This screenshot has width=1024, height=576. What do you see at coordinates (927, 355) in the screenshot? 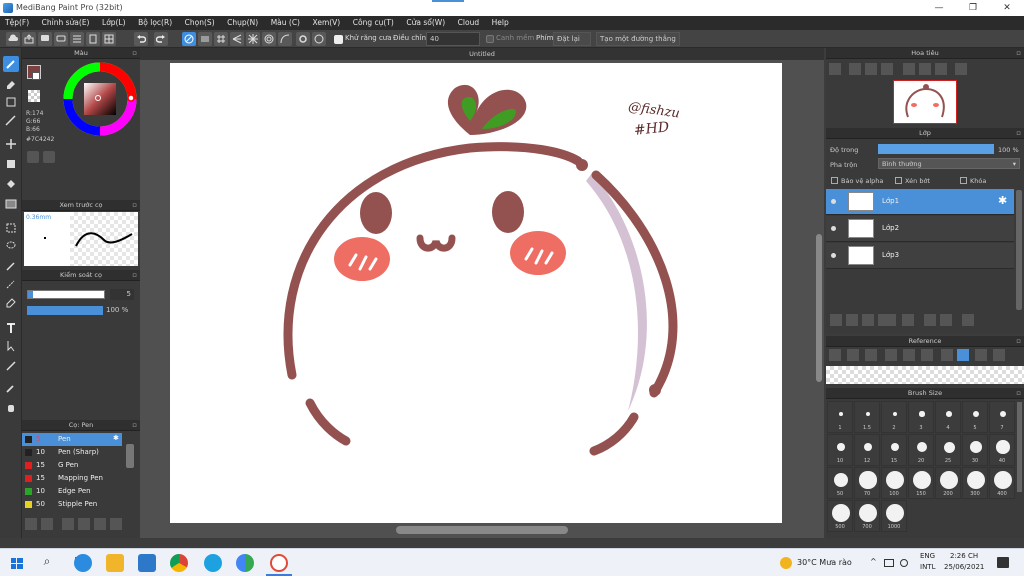
I see `ref-zoom-out-icon` at bounding box center [927, 355].